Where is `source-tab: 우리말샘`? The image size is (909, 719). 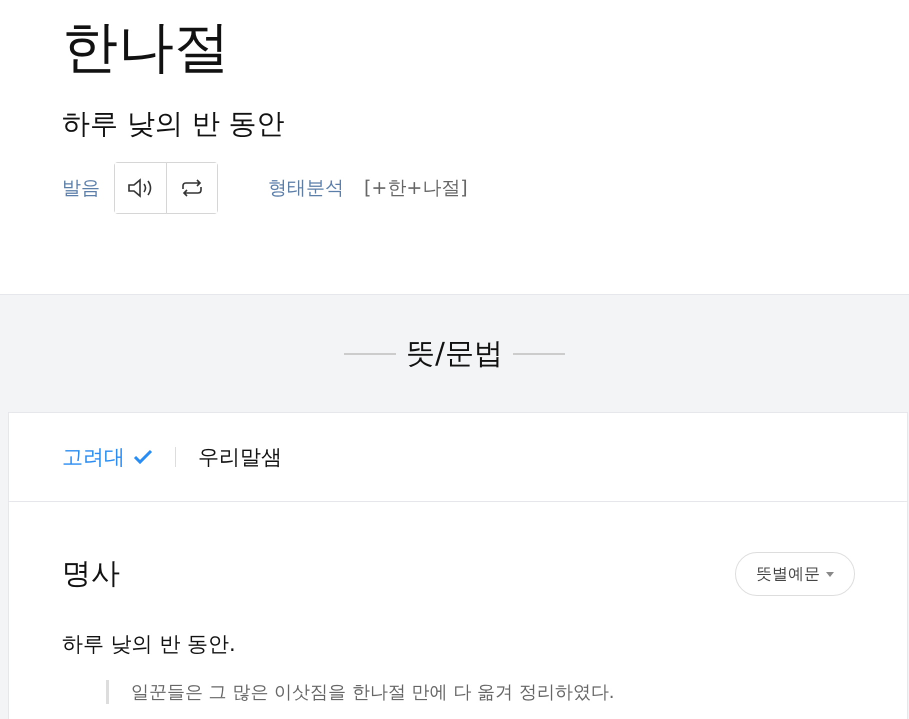 source-tab: 우리말샘 is located at coordinates (251, 457).